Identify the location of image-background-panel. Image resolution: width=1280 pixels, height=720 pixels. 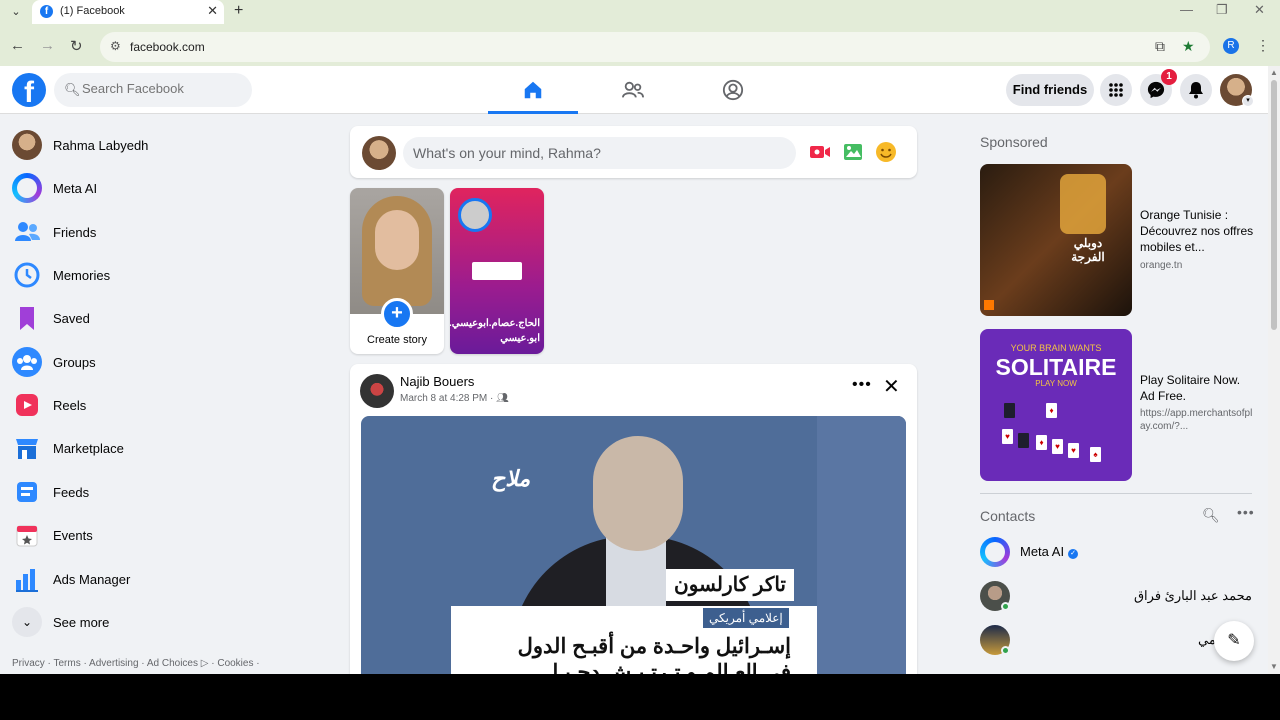
(861, 545).